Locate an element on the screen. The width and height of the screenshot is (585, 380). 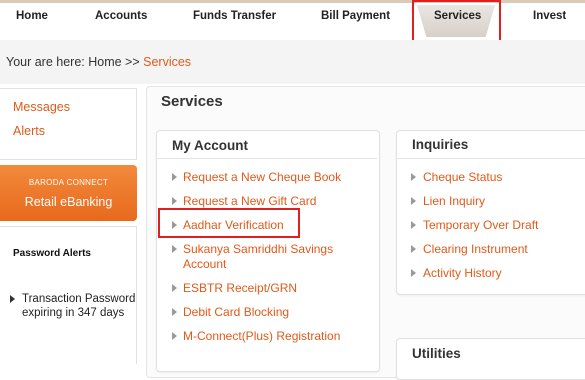
page-title: Services is located at coordinates (192, 101).